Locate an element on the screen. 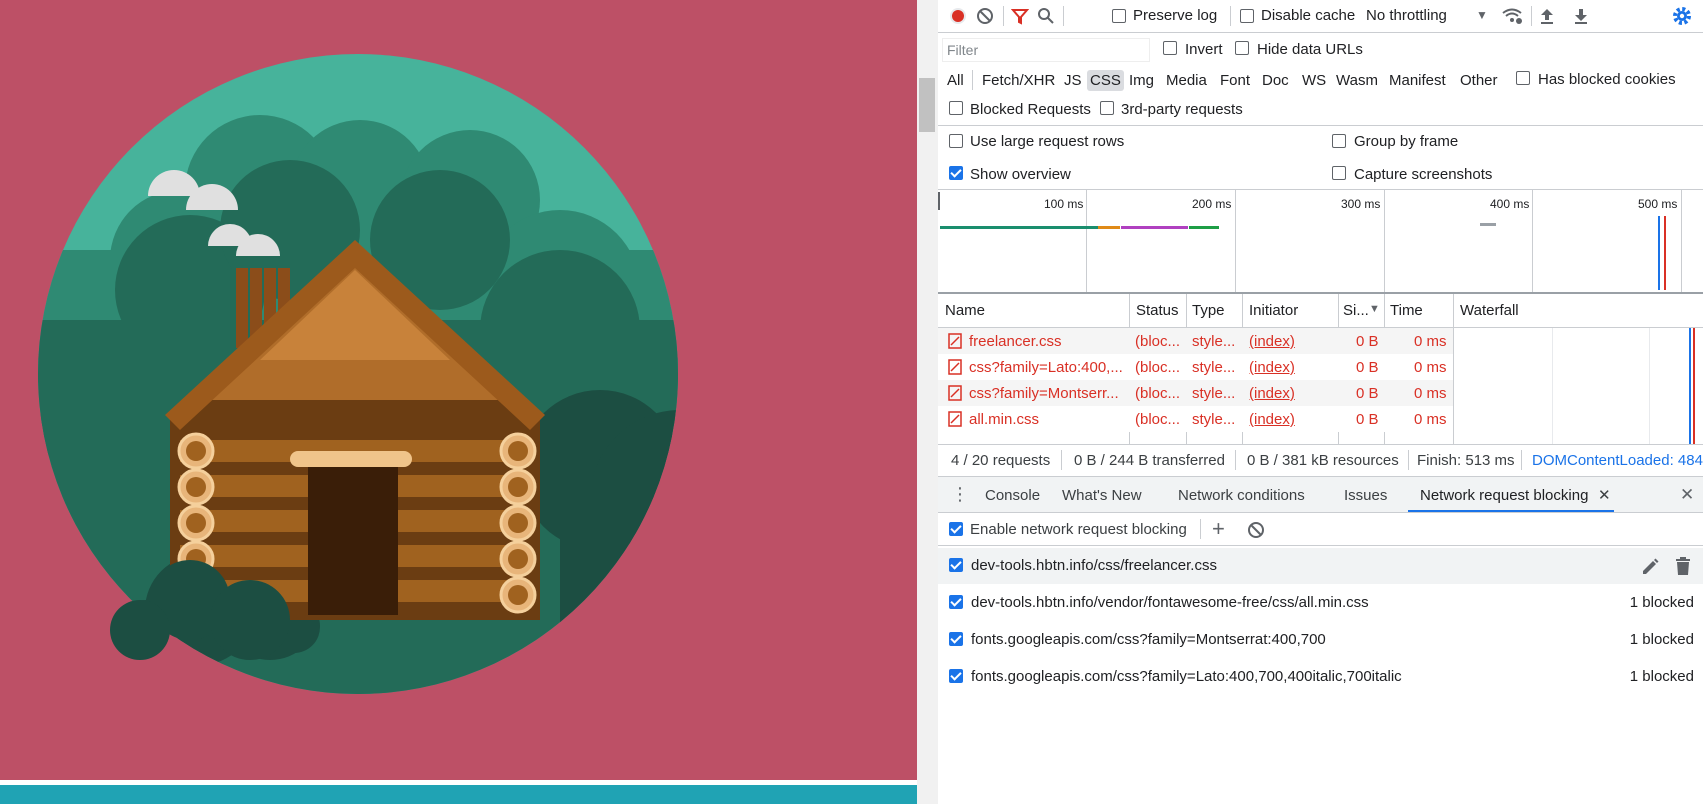 This screenshot has width=1703, height=804. clear-icon is located at coordinates (985, 16).